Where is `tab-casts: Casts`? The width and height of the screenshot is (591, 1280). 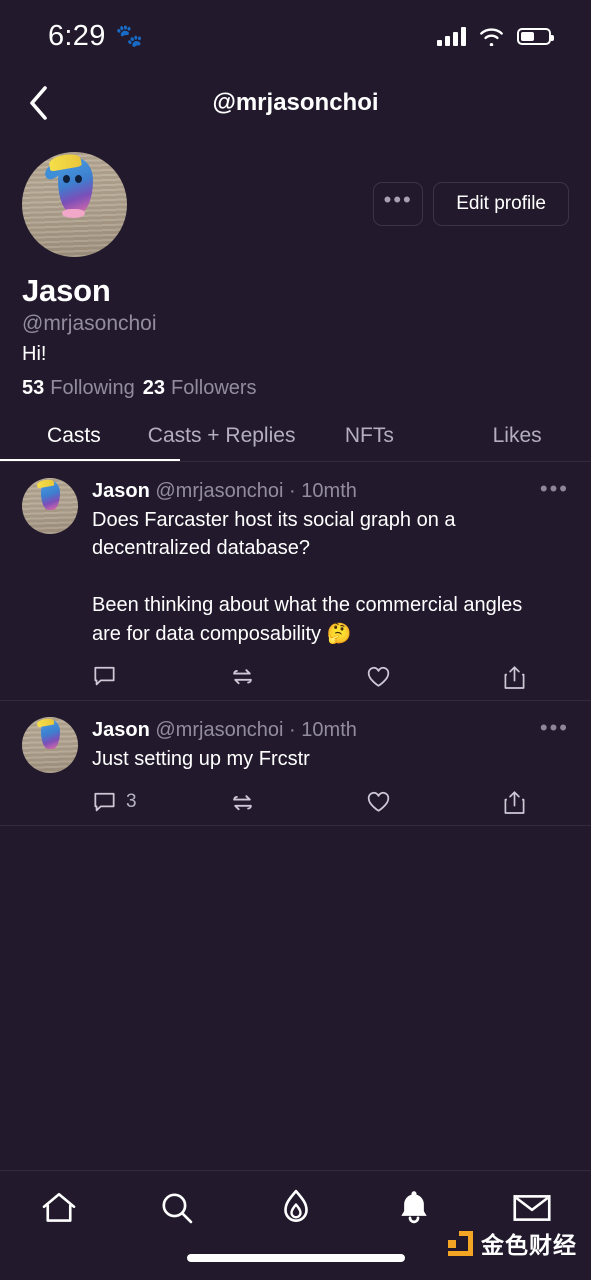
tab-casts: Casts is located at coordinates (90, 440).